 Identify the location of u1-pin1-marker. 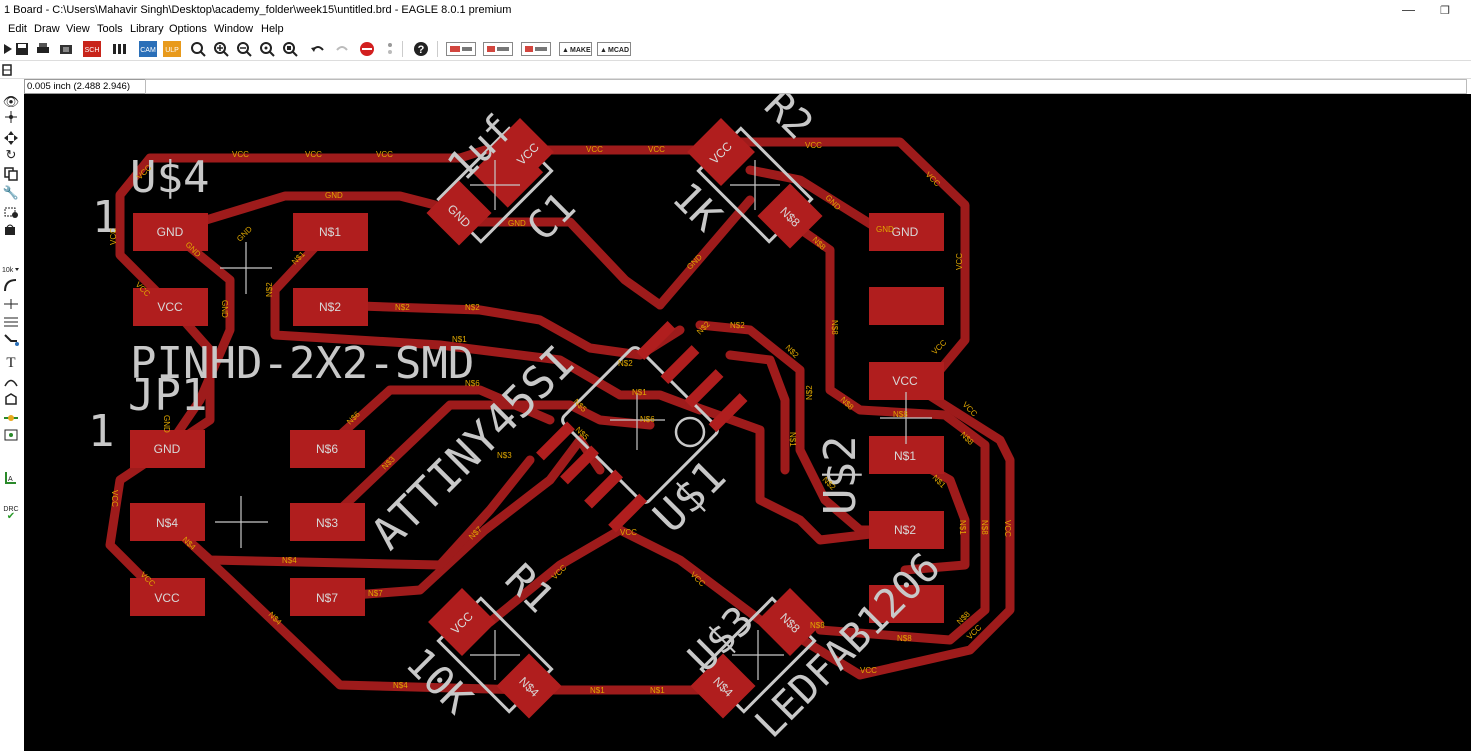
(690, 432).